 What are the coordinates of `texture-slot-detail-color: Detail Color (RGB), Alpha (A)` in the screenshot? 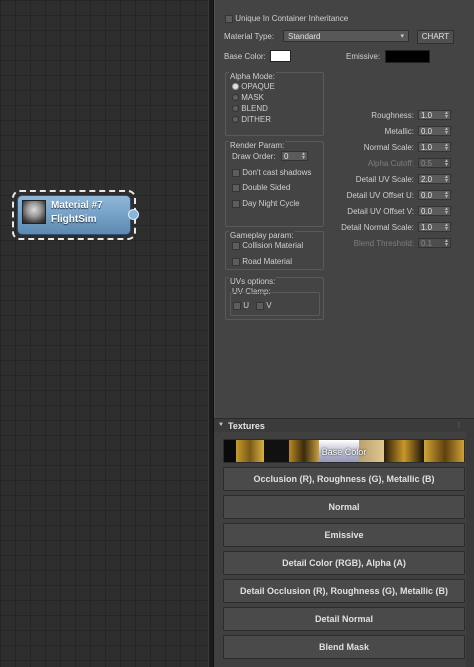 It's located at (344, 563).